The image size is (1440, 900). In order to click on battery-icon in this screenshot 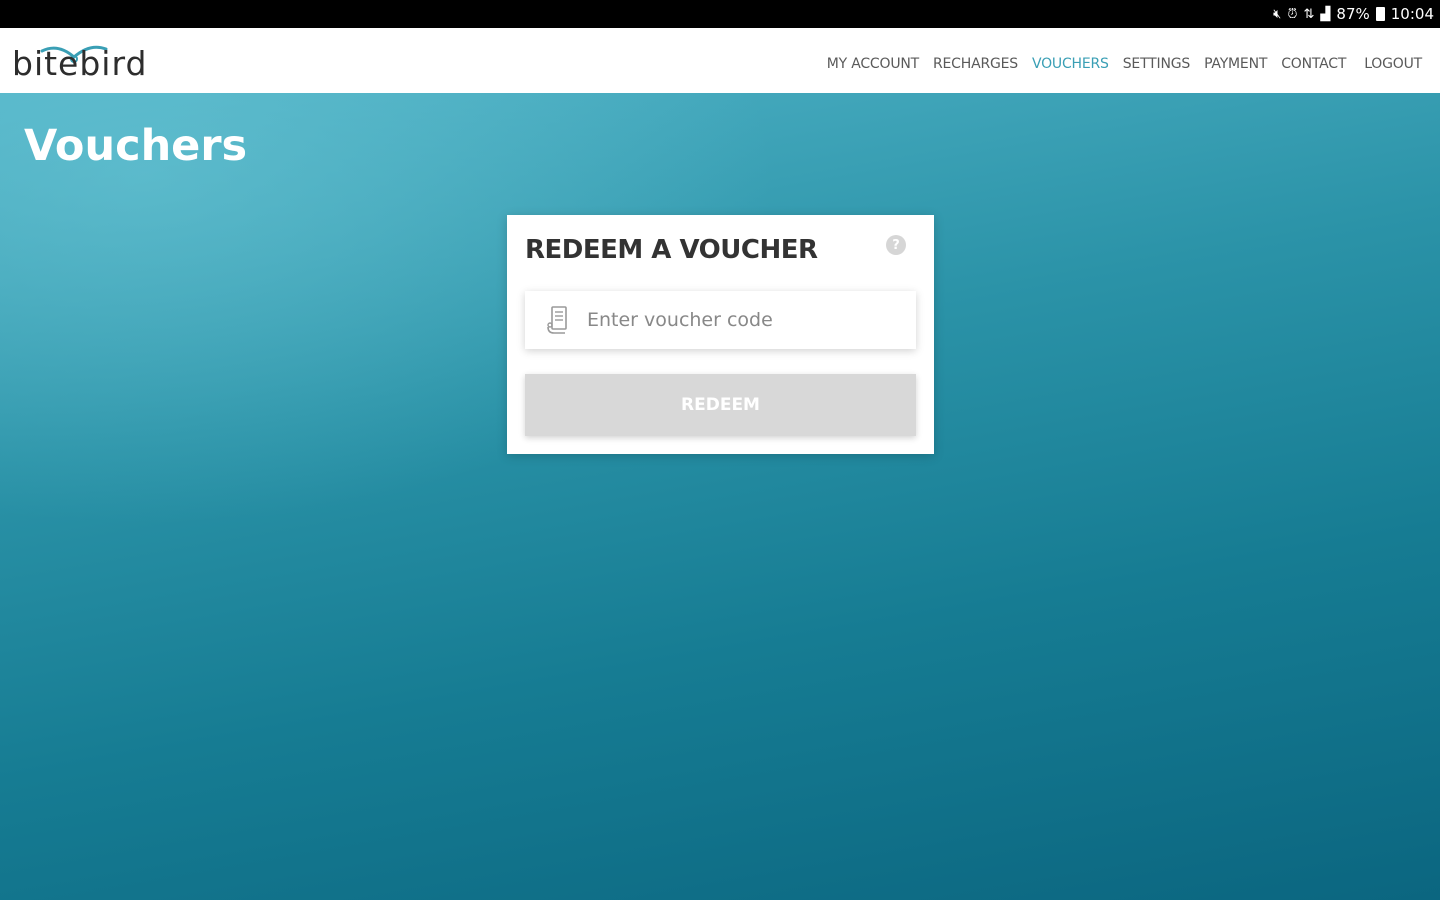, I will do `click(1380, 14)`.